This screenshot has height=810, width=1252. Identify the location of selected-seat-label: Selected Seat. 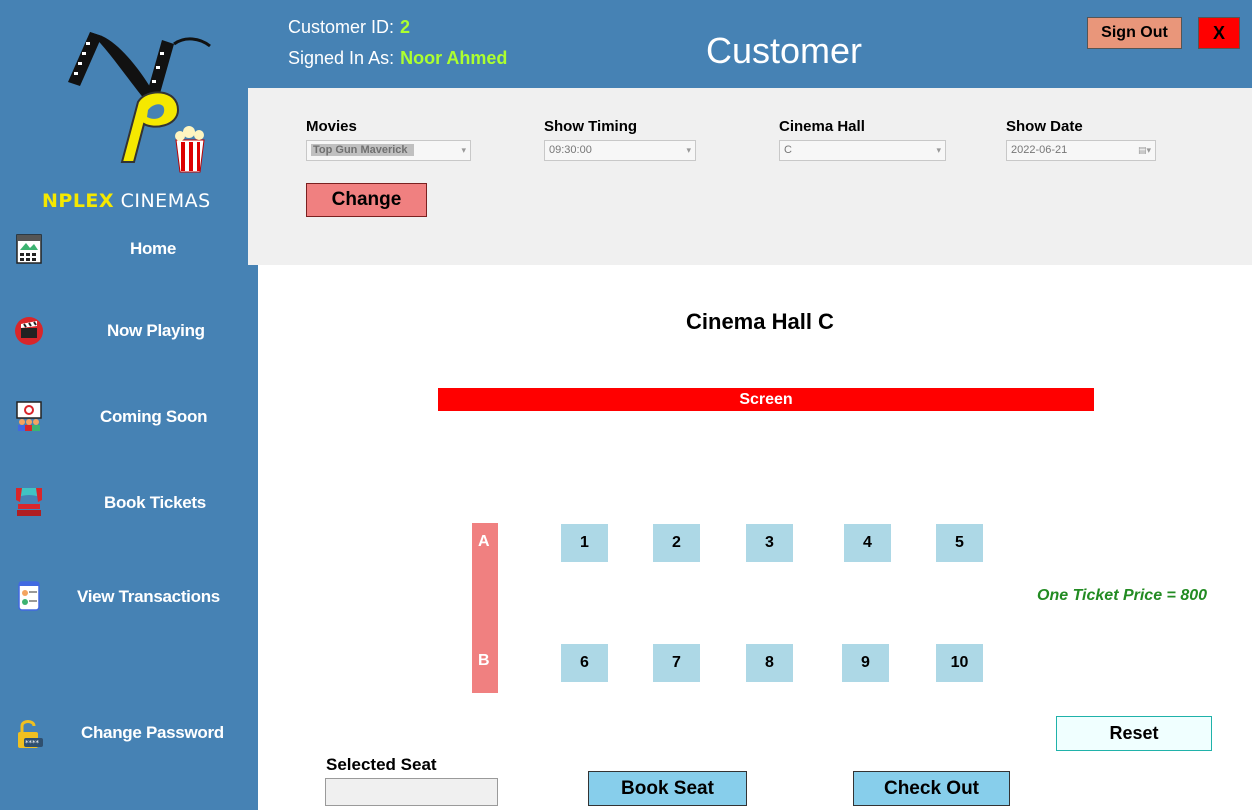
(381, 764).